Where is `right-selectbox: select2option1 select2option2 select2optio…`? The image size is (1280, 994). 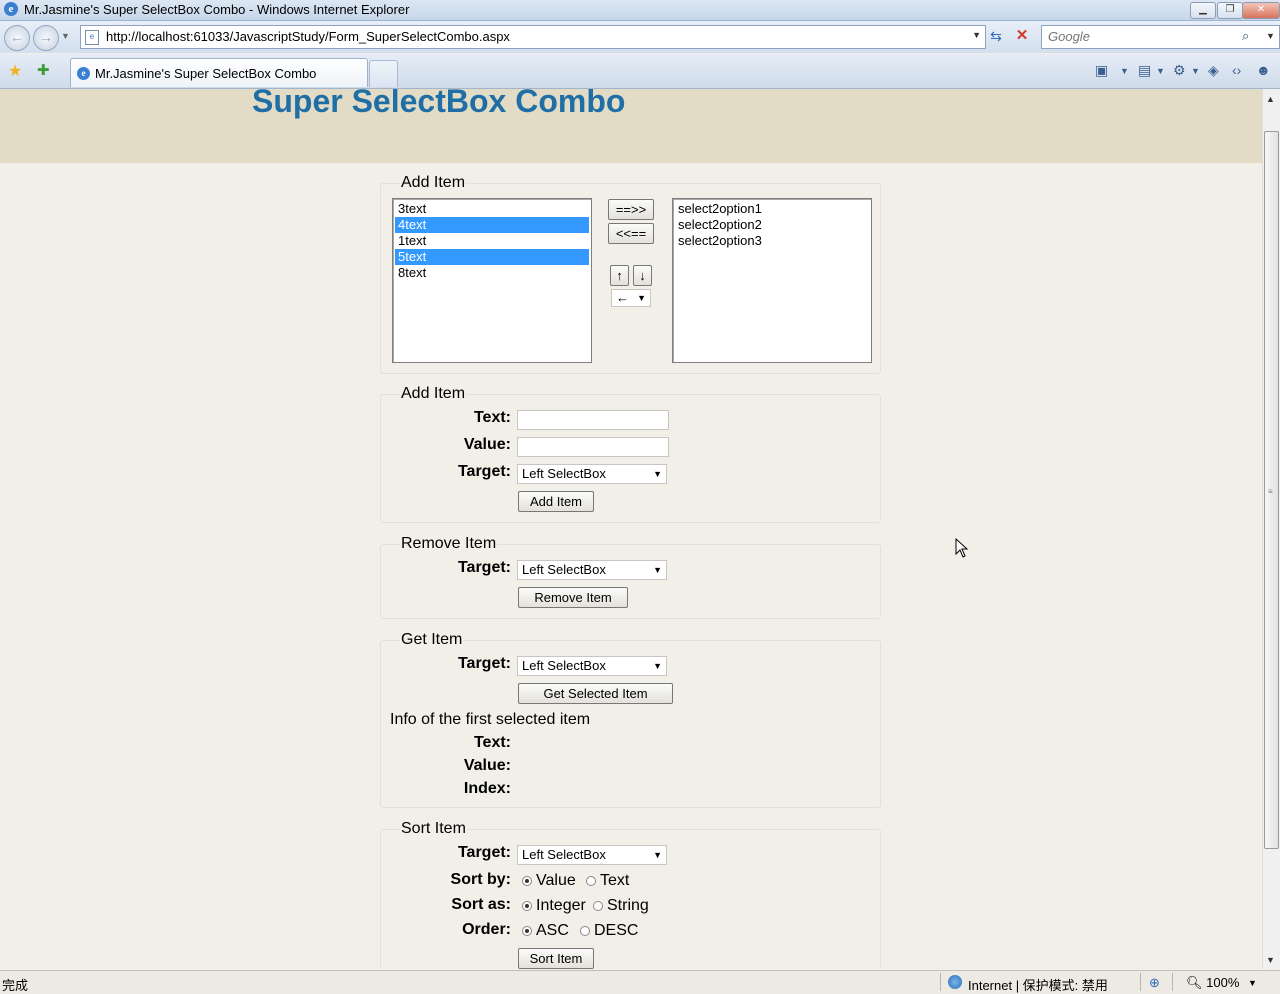
right-selectbox: select2option1 select2option2 select2optio… is located at coordinates (772, 280).